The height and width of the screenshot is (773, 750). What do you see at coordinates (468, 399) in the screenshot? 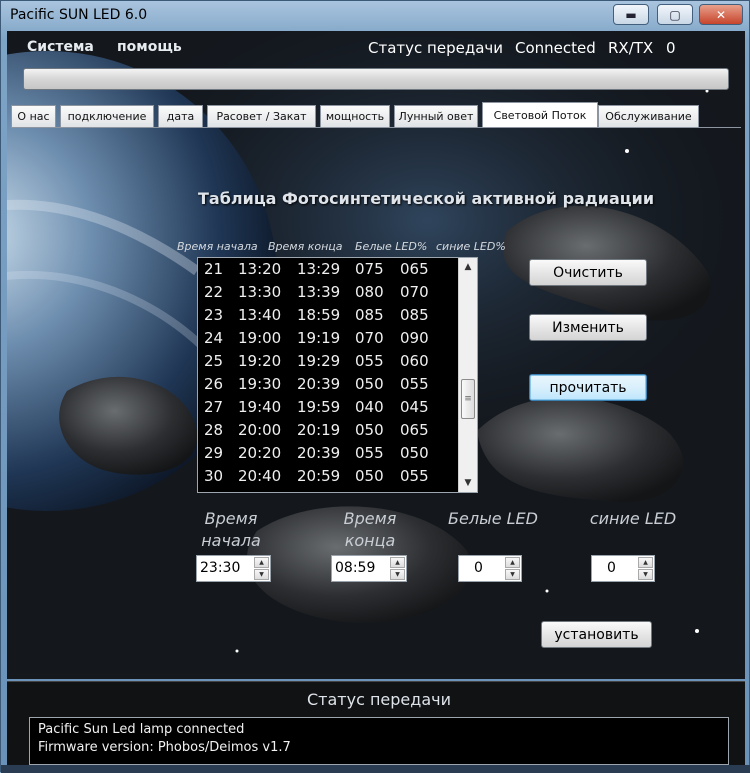
I see `scroll-thumb: ≡` at bounding box center [468, 399].